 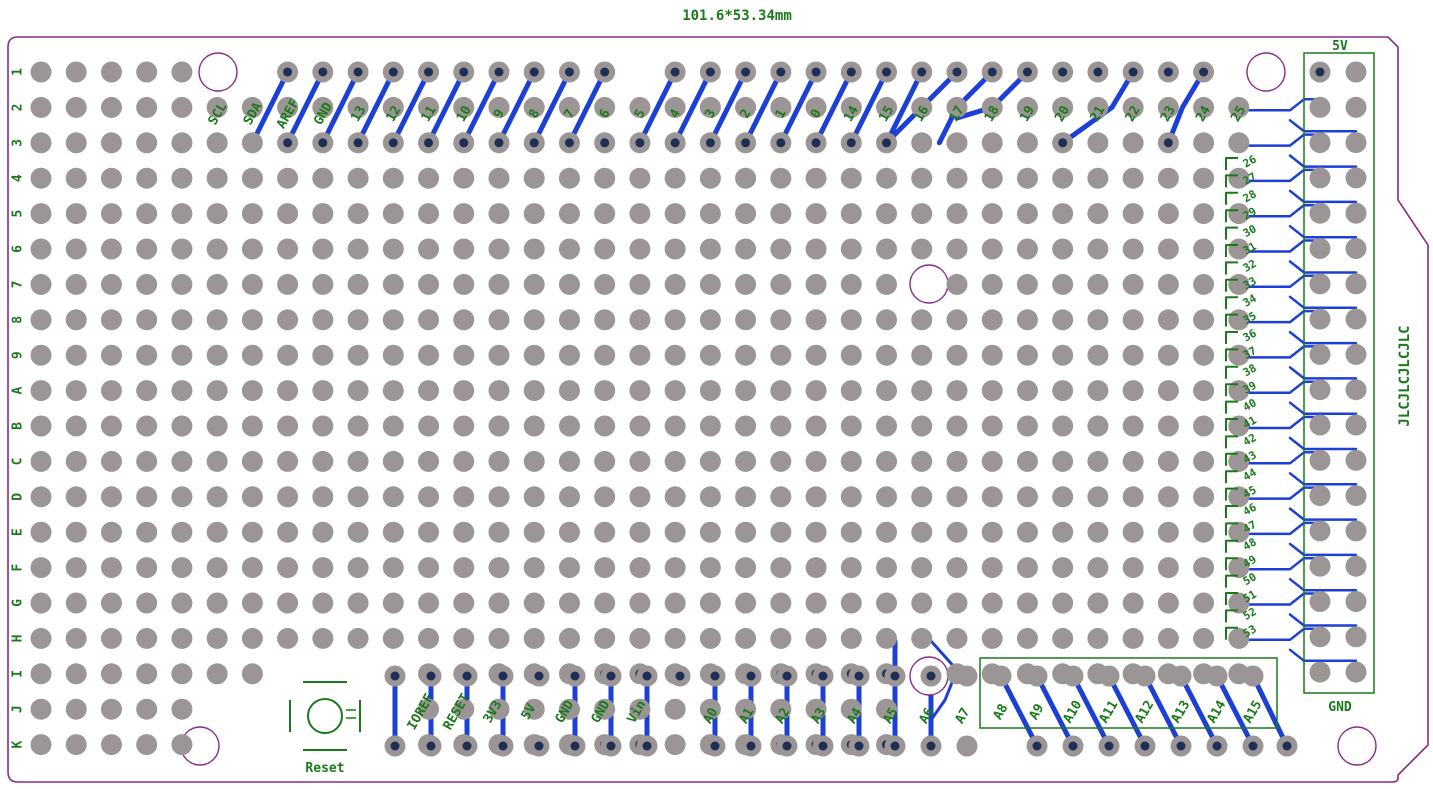 What do you see at coordinates (18, 143) in the screenshot?
I see `row-label: 3` at bounding box center [18, 143].